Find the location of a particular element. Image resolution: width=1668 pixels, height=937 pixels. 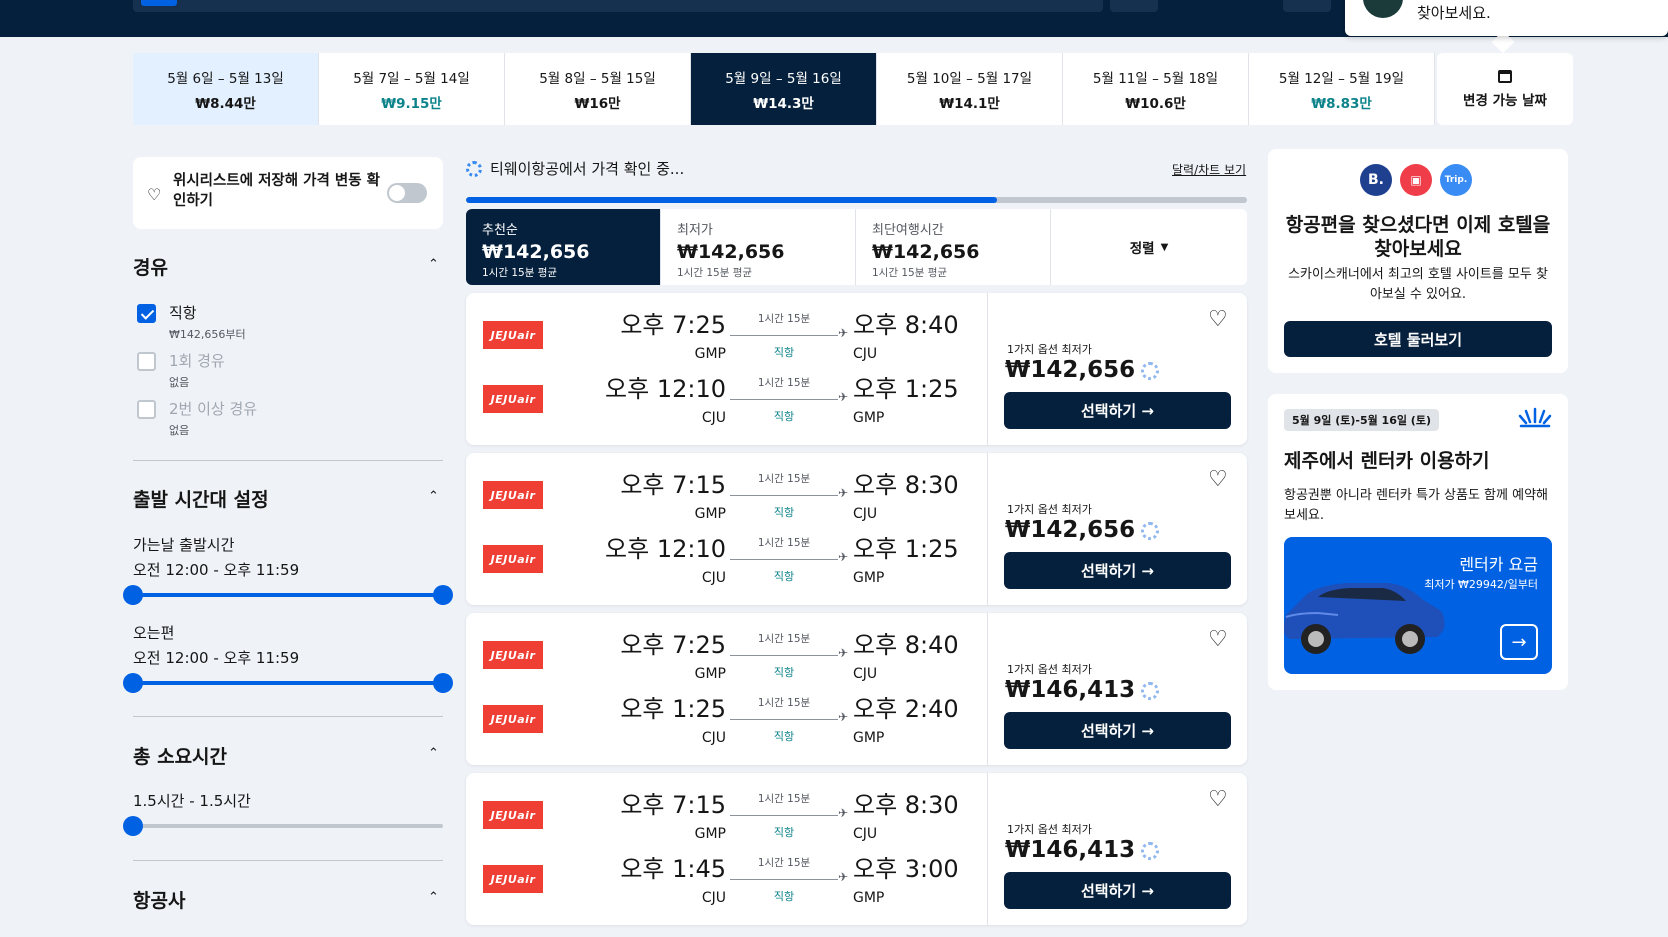

departure-time: 오후 7:25 is located at coordinates (673, 645).